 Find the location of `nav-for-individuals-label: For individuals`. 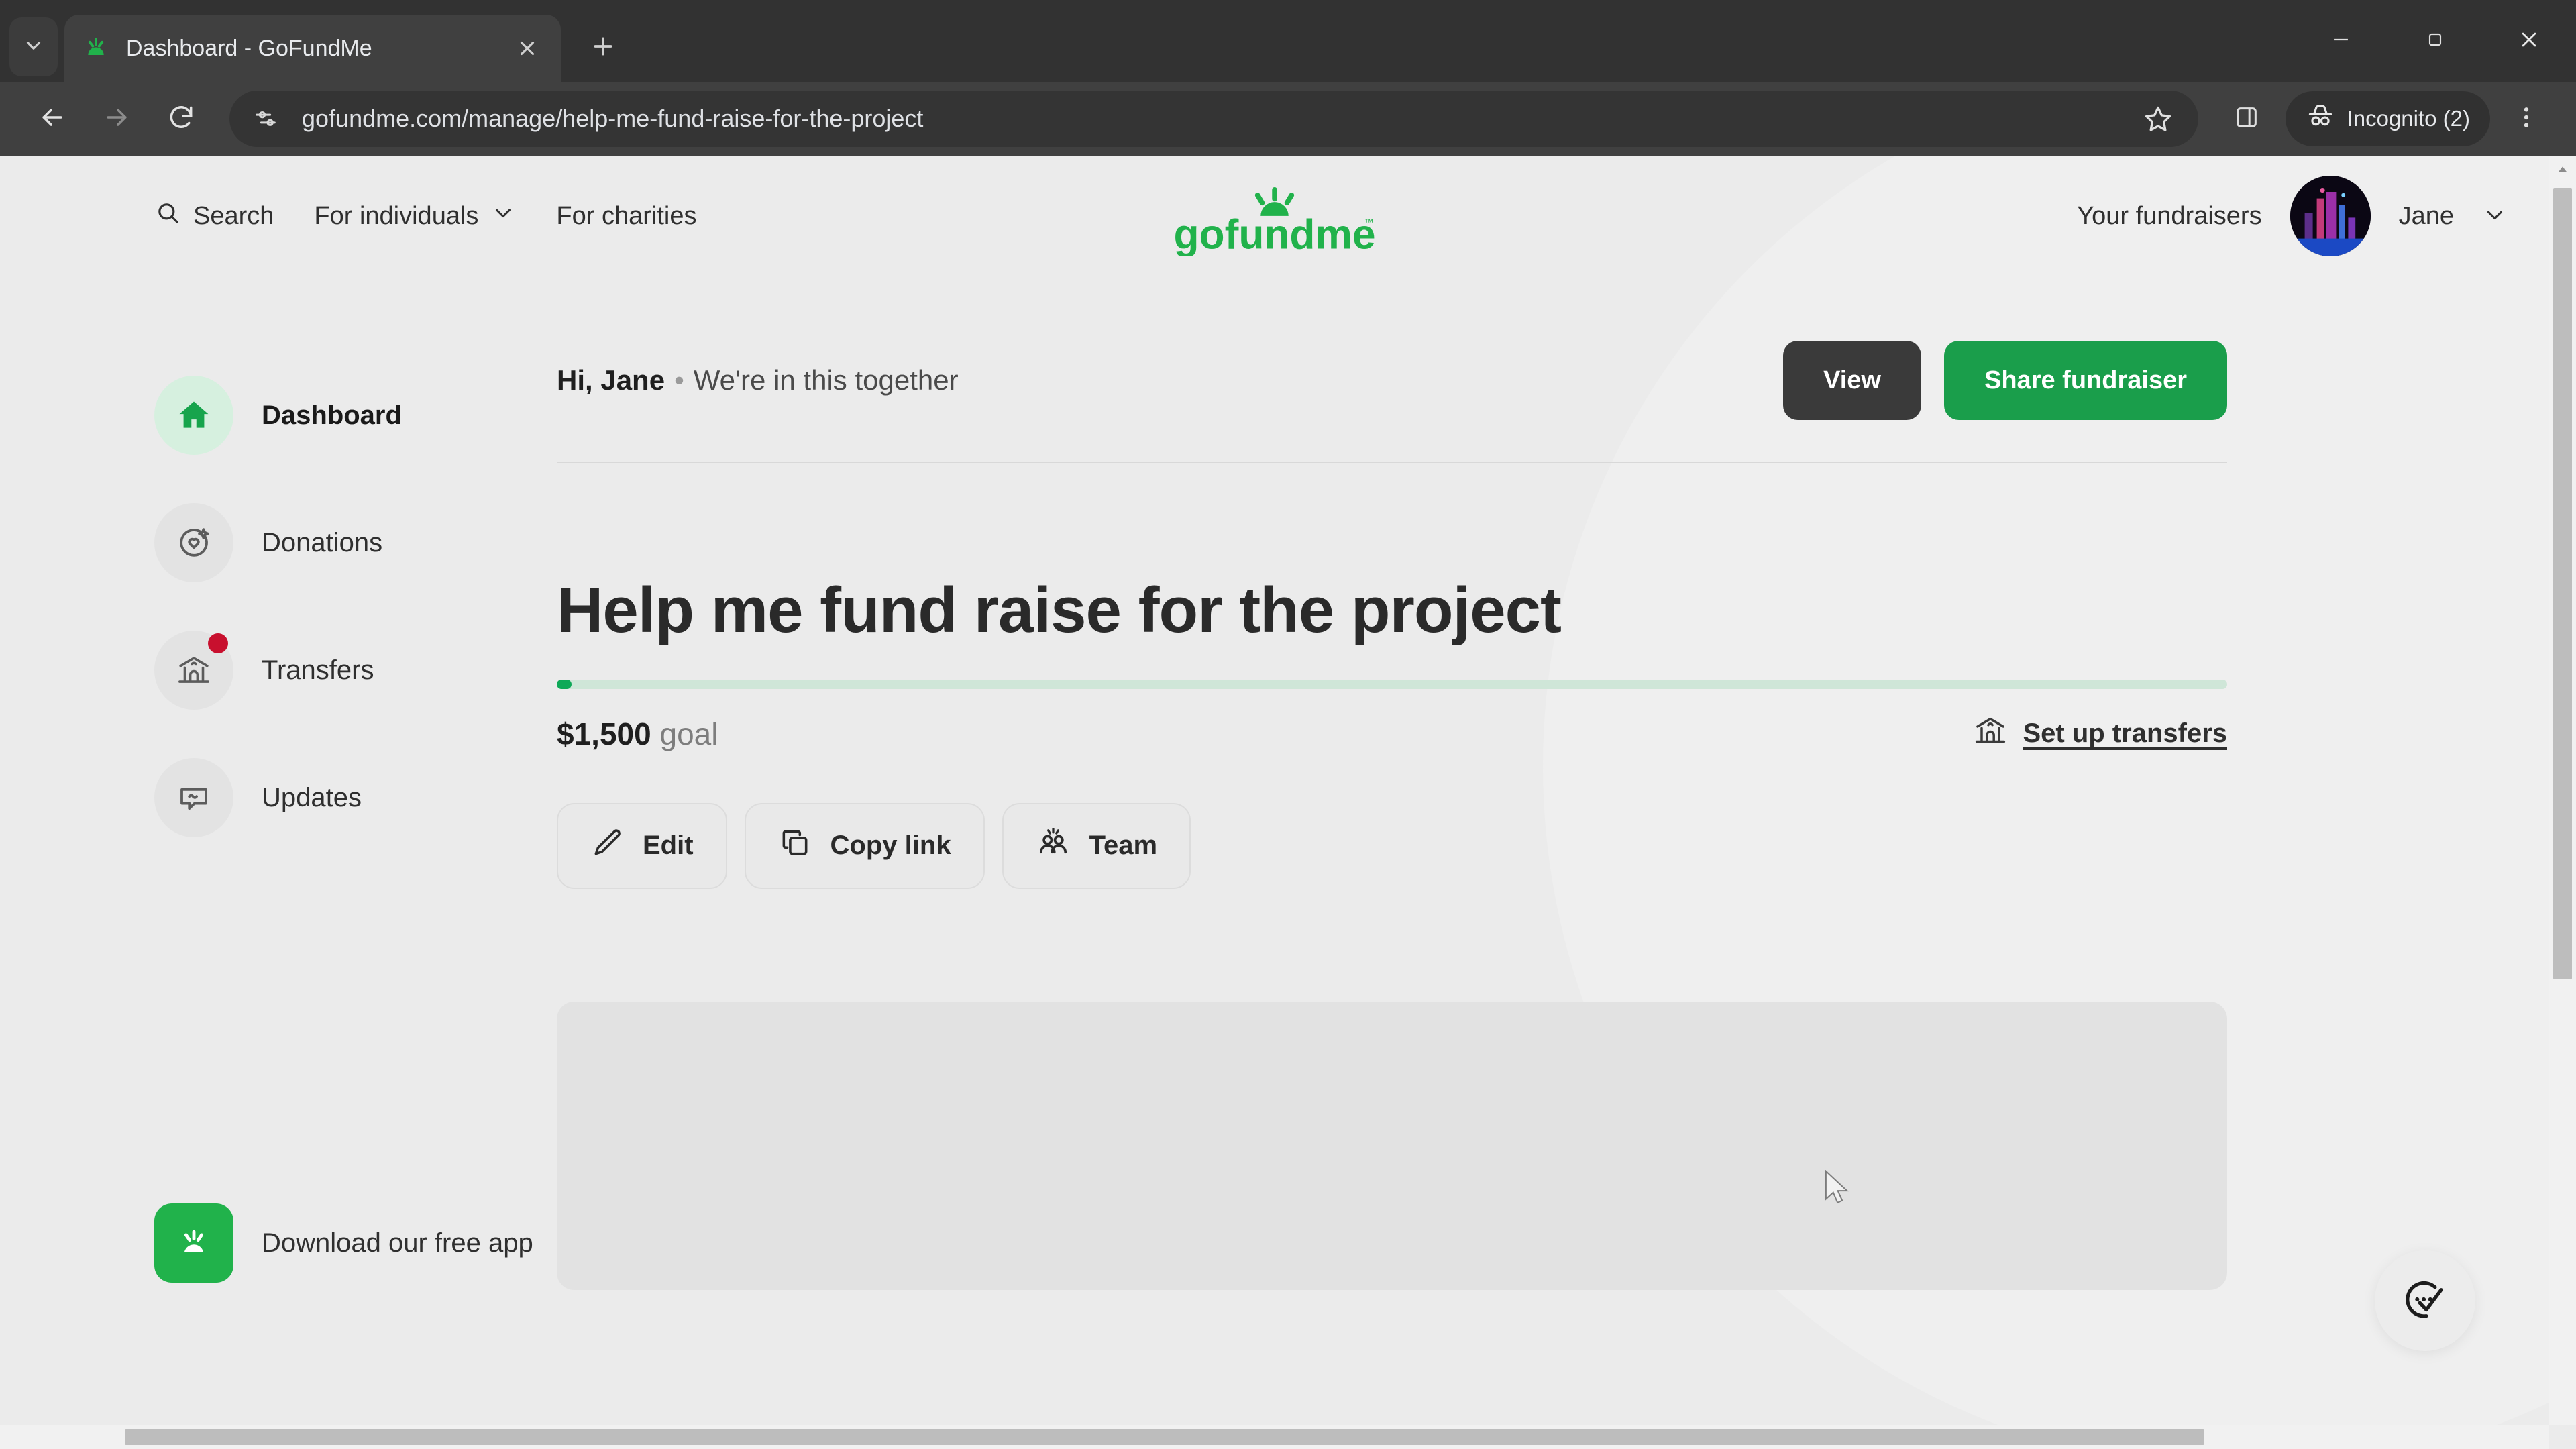

nav-for-individuals-label: For individuals is located at coordinates (396, 215).